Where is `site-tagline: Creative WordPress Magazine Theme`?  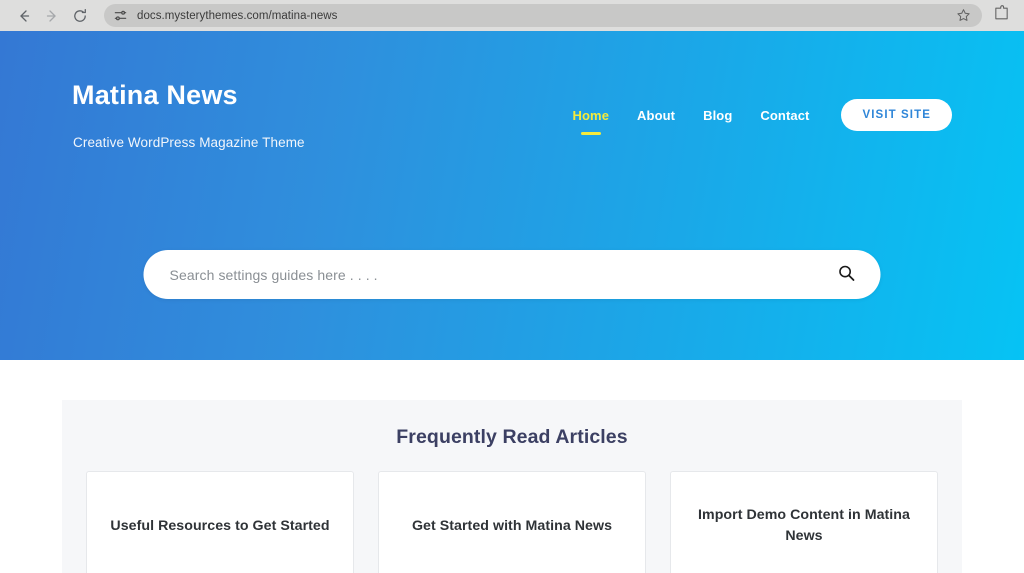
site-tagline: Creative WordPress Magazine Theme is located at coordinates (189, 142).